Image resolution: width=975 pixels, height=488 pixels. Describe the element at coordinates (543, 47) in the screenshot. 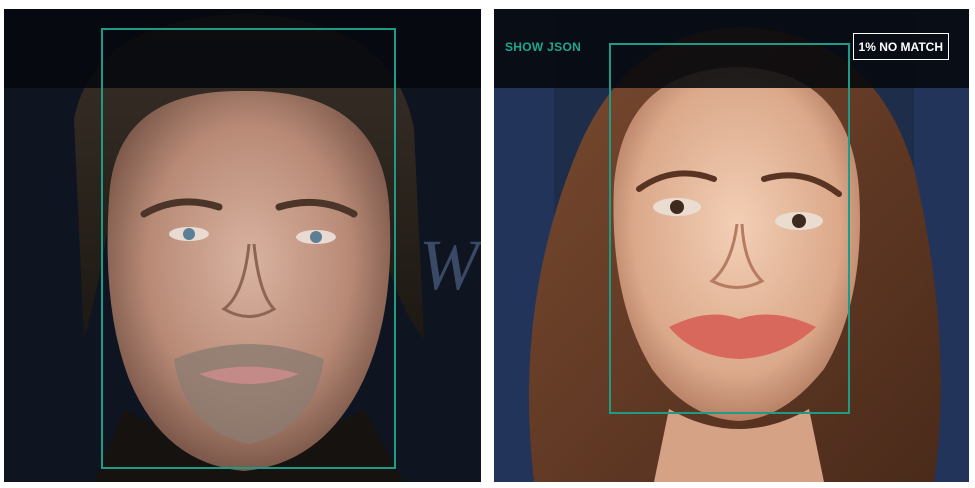

I see `show-json-link: SHOW JSON` at that location.